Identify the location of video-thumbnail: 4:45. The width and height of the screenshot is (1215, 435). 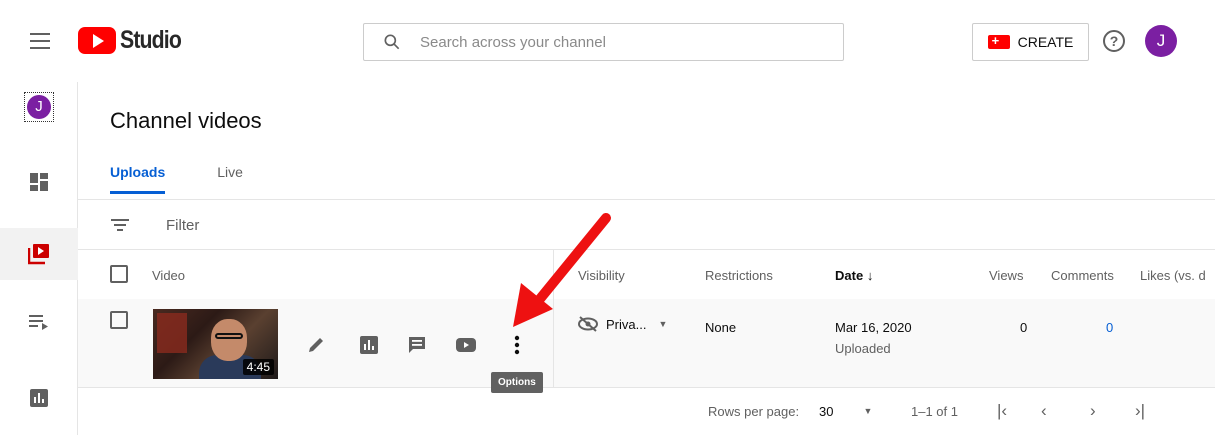
(215, 344).